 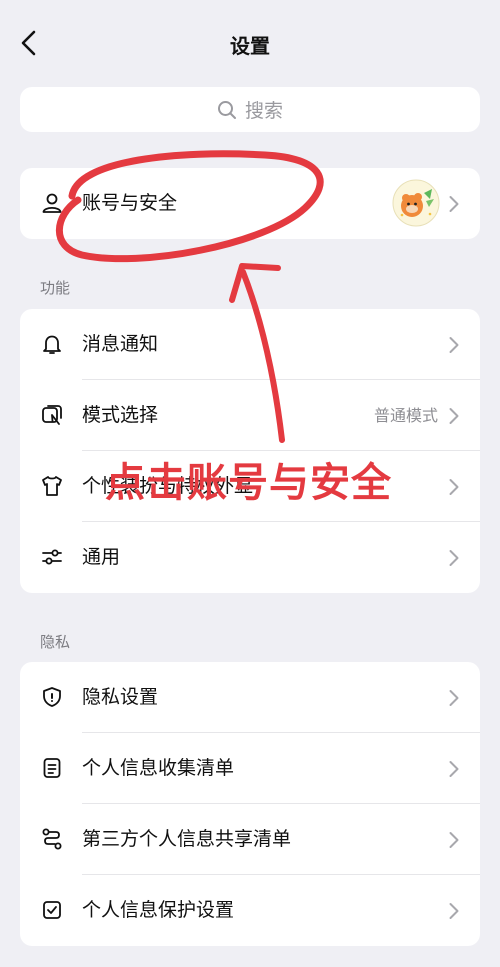 I want to click on list-item-privacy-settings: 隐私设置, so click(x=250, y=697).